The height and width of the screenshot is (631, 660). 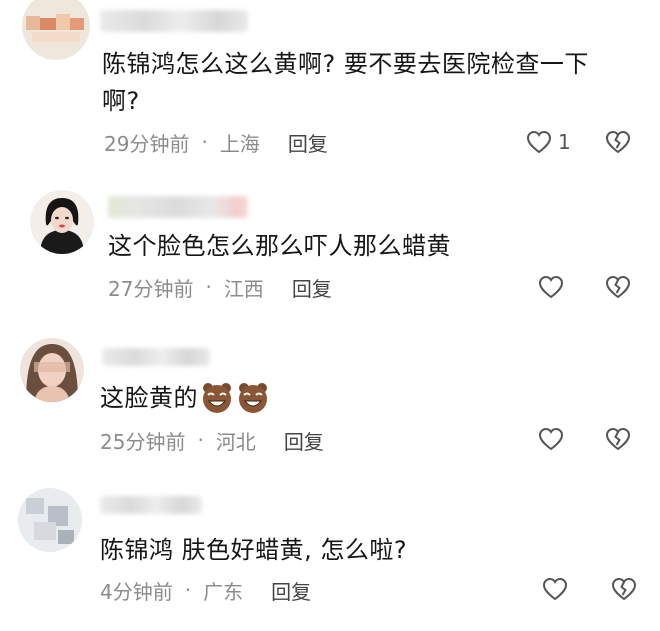 What do you see at coordinates (254, 550) in the screenshot?
I see `comment-text: 陈锦鸿 肤色好蜡黄, 怎么啦?` at bounding box center [254, 550].